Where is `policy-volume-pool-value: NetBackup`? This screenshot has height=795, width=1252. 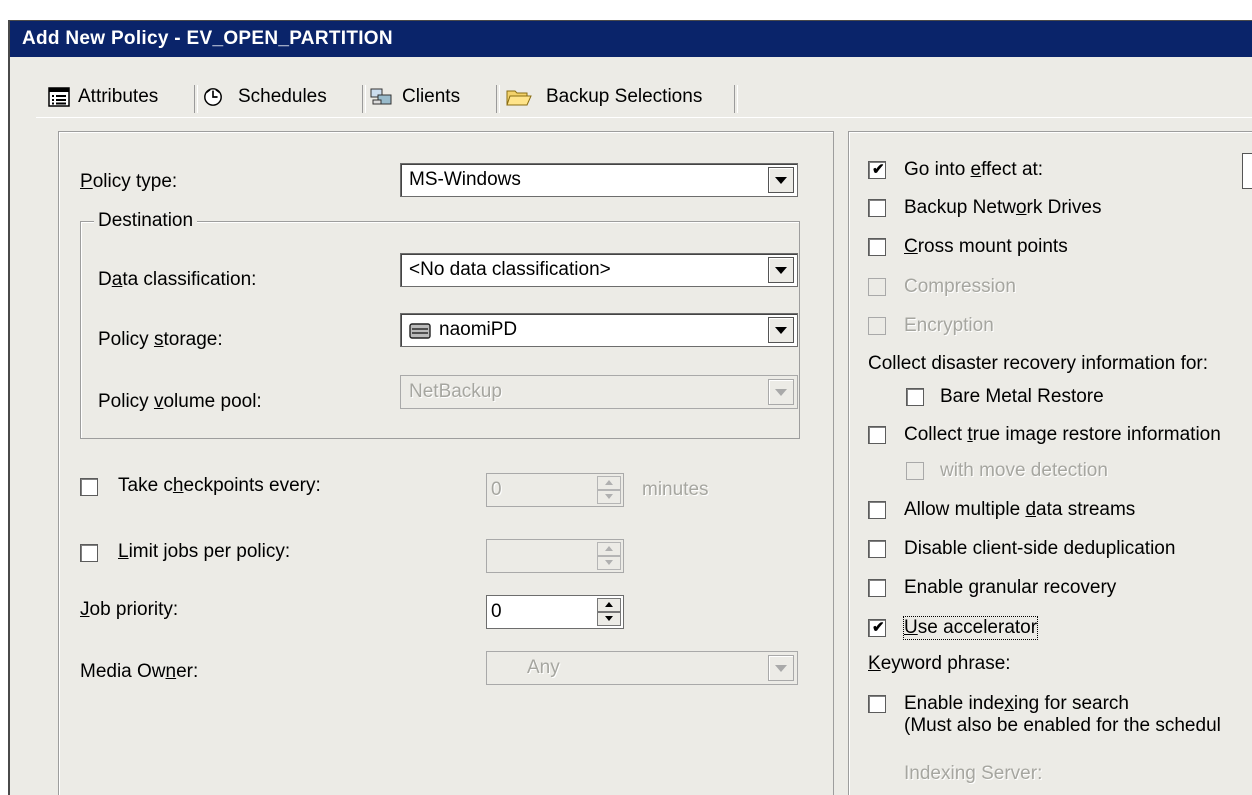 policy-volume-pool-value: NetBackup is located at coordinates (455, 391).